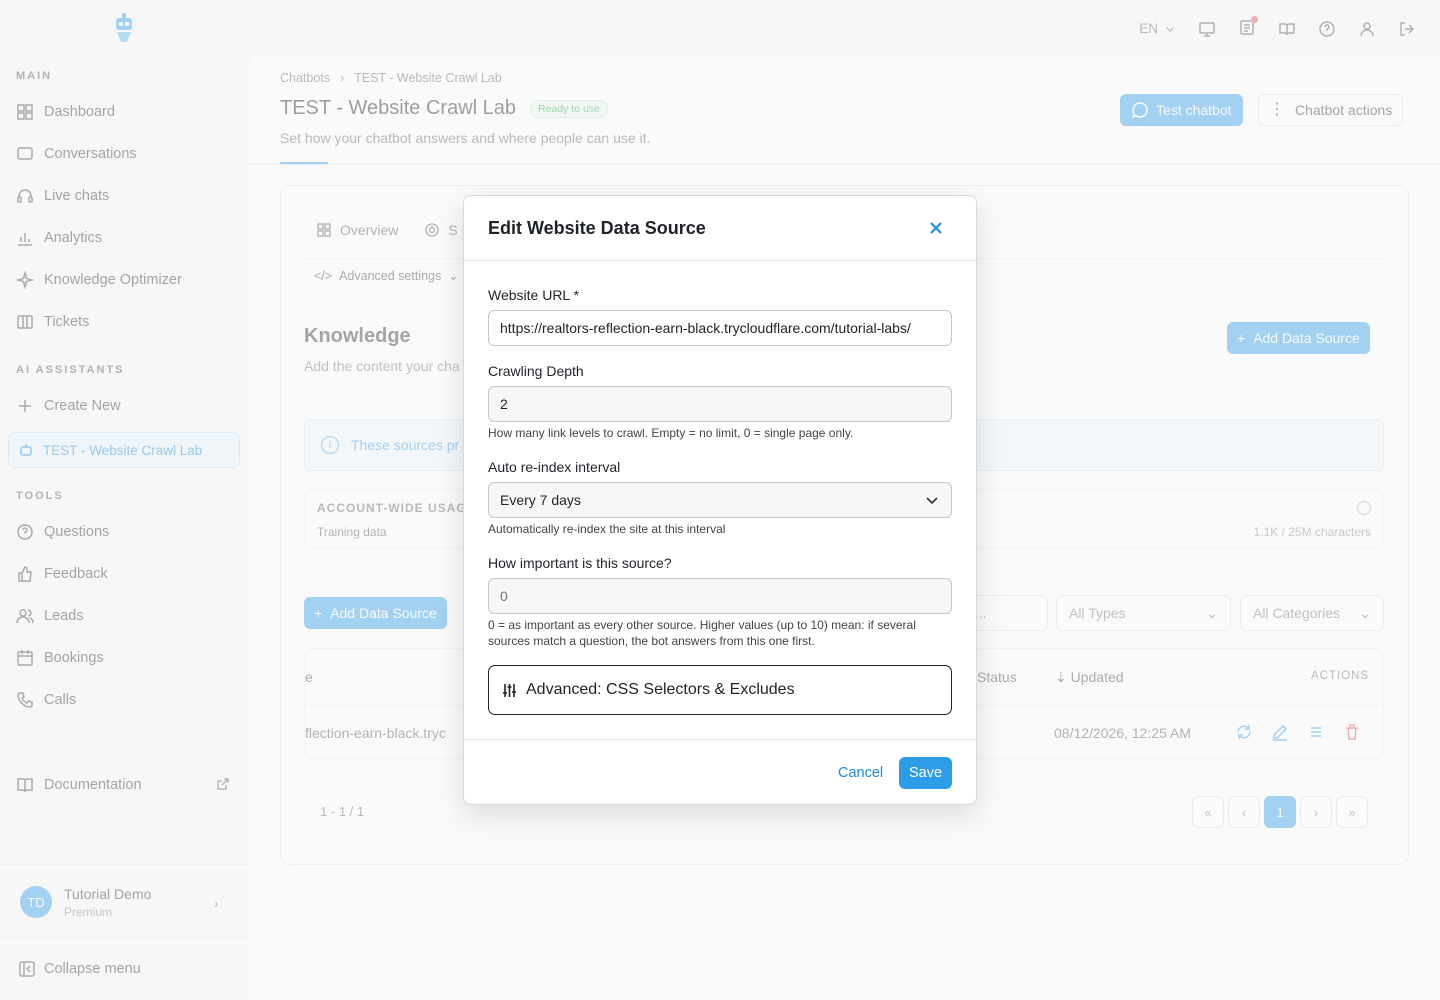 The width and height of the screenshot is (1440, 1000). I want to click on website-url-input, so click(720, 328).